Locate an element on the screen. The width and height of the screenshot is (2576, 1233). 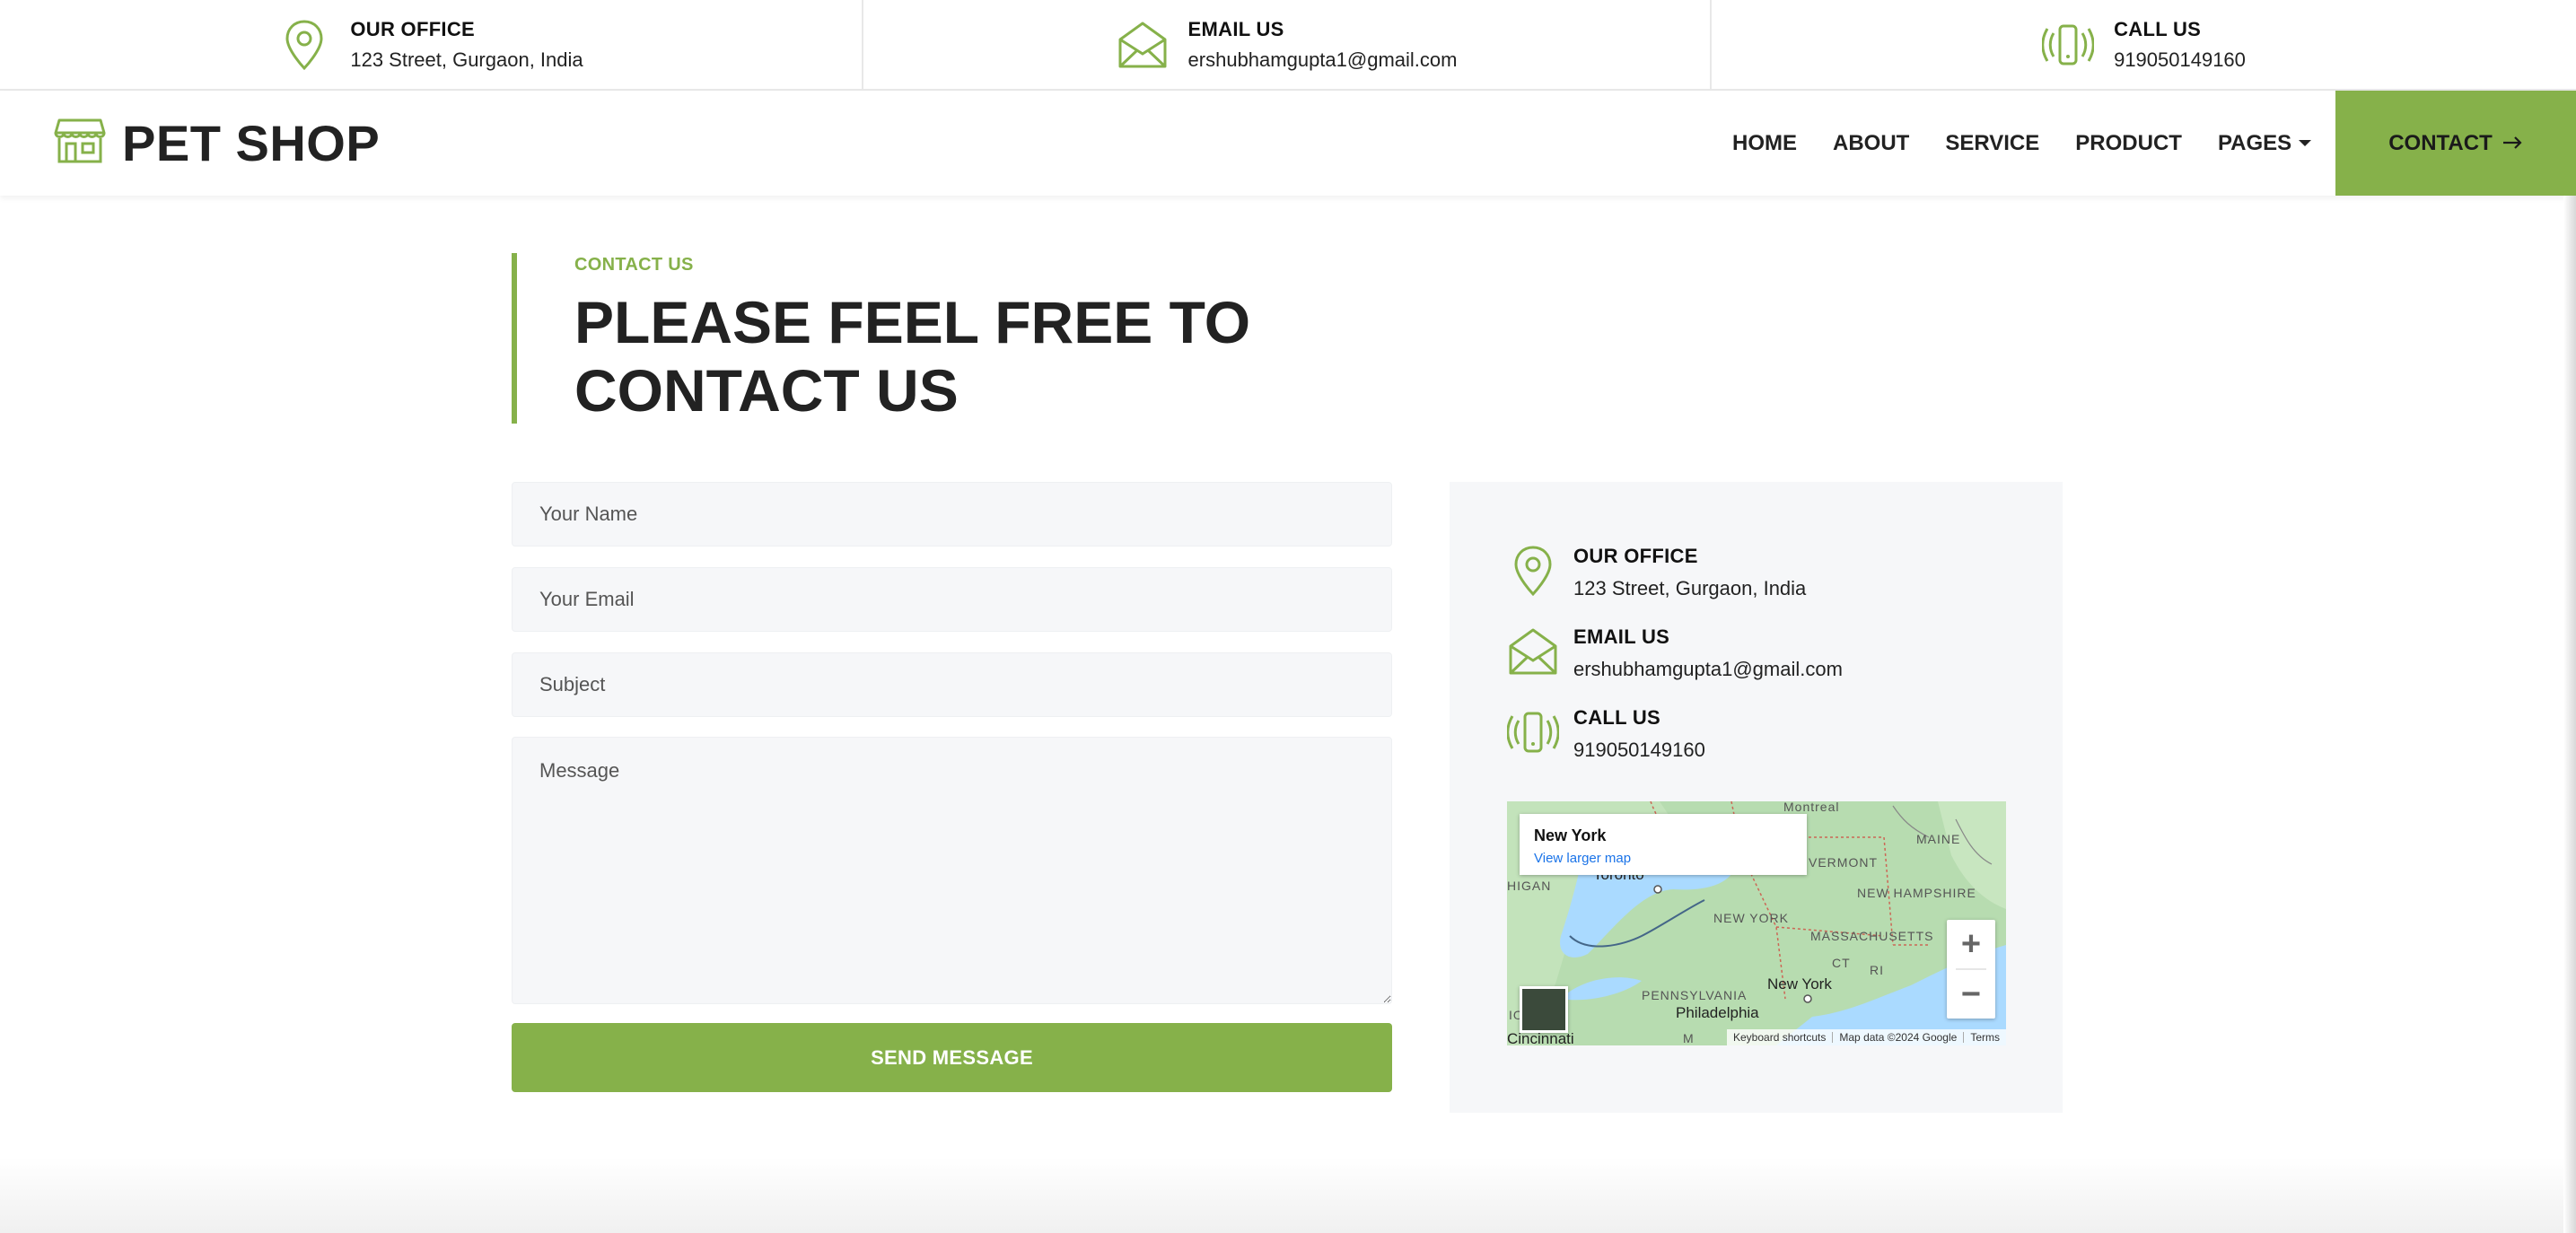
send-message-button: SEND MESSAGE is located at coordinates (952, 1057).